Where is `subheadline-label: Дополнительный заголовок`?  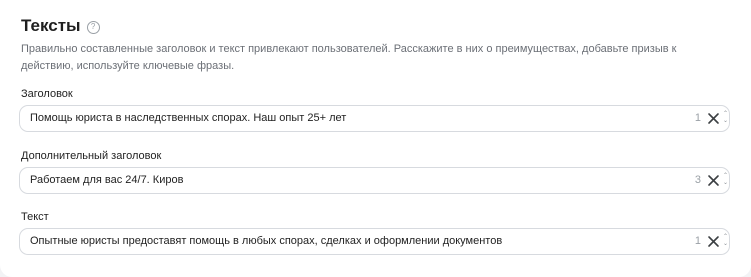 subheadline-label: Дополнительный заголовок is located at coordinates (91, 156).